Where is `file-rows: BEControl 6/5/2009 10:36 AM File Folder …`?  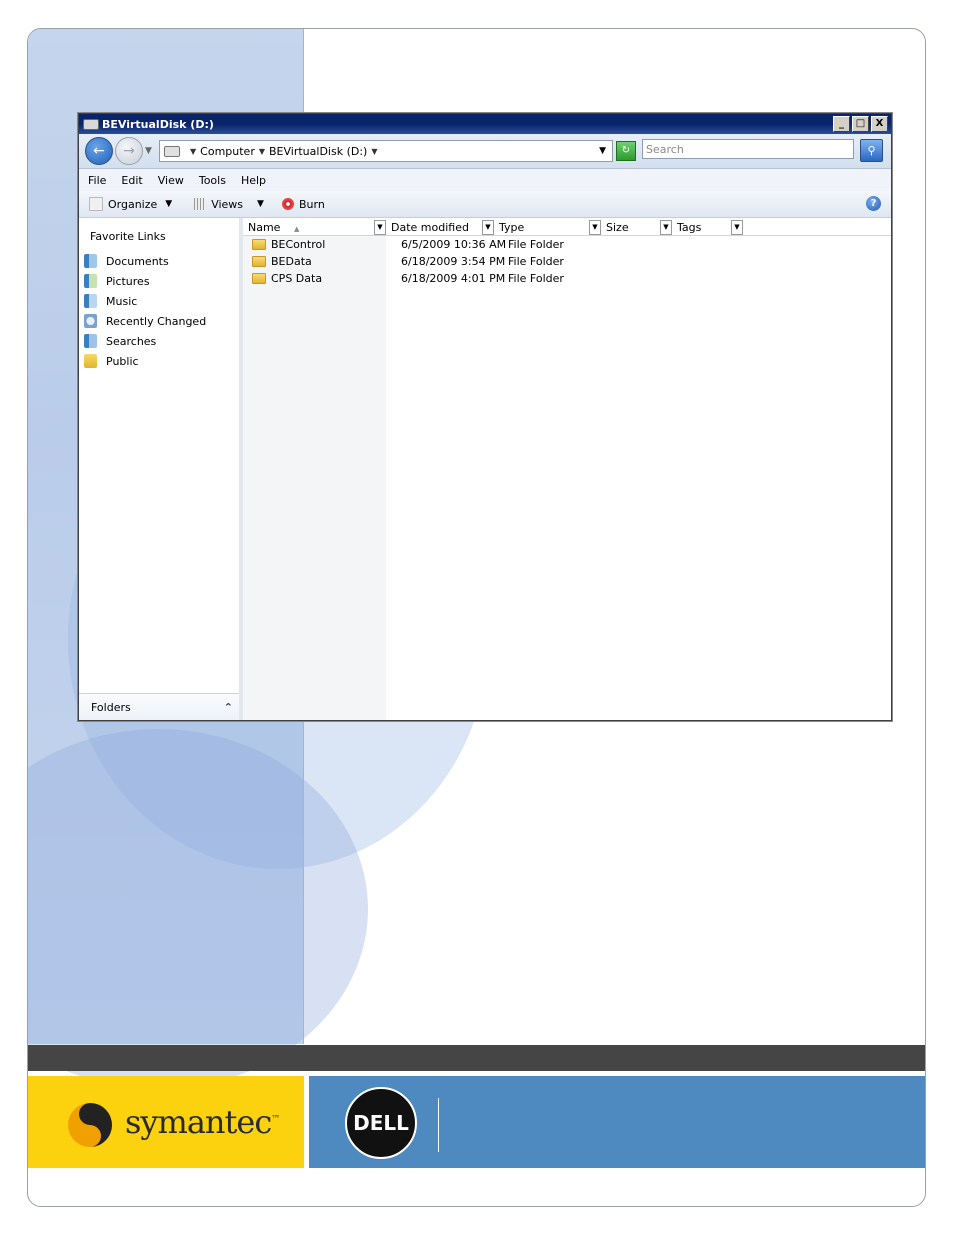
file-rows: BEControl 6/5/2009 10:36 AM File Folder … is located at coordinates (567, 261).